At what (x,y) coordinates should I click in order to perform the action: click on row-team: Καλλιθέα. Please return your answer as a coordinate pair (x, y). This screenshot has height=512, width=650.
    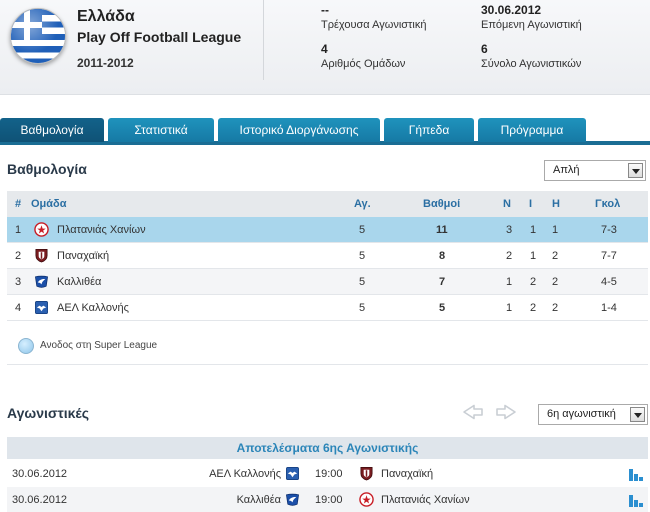
    Looking at the image, I should click on (79, 282).